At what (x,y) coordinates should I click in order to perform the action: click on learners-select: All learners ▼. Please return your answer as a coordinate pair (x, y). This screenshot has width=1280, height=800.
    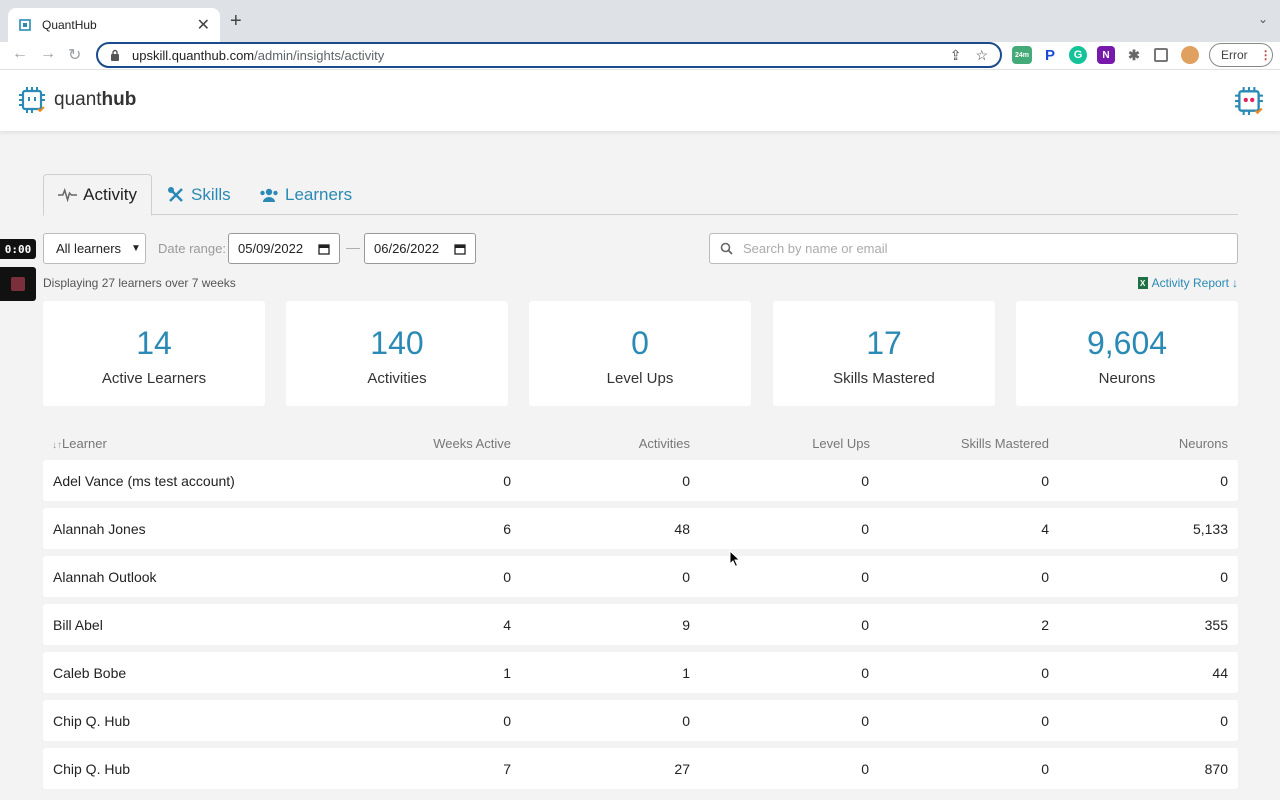
    Looking at the image, I should click on (94, 248).